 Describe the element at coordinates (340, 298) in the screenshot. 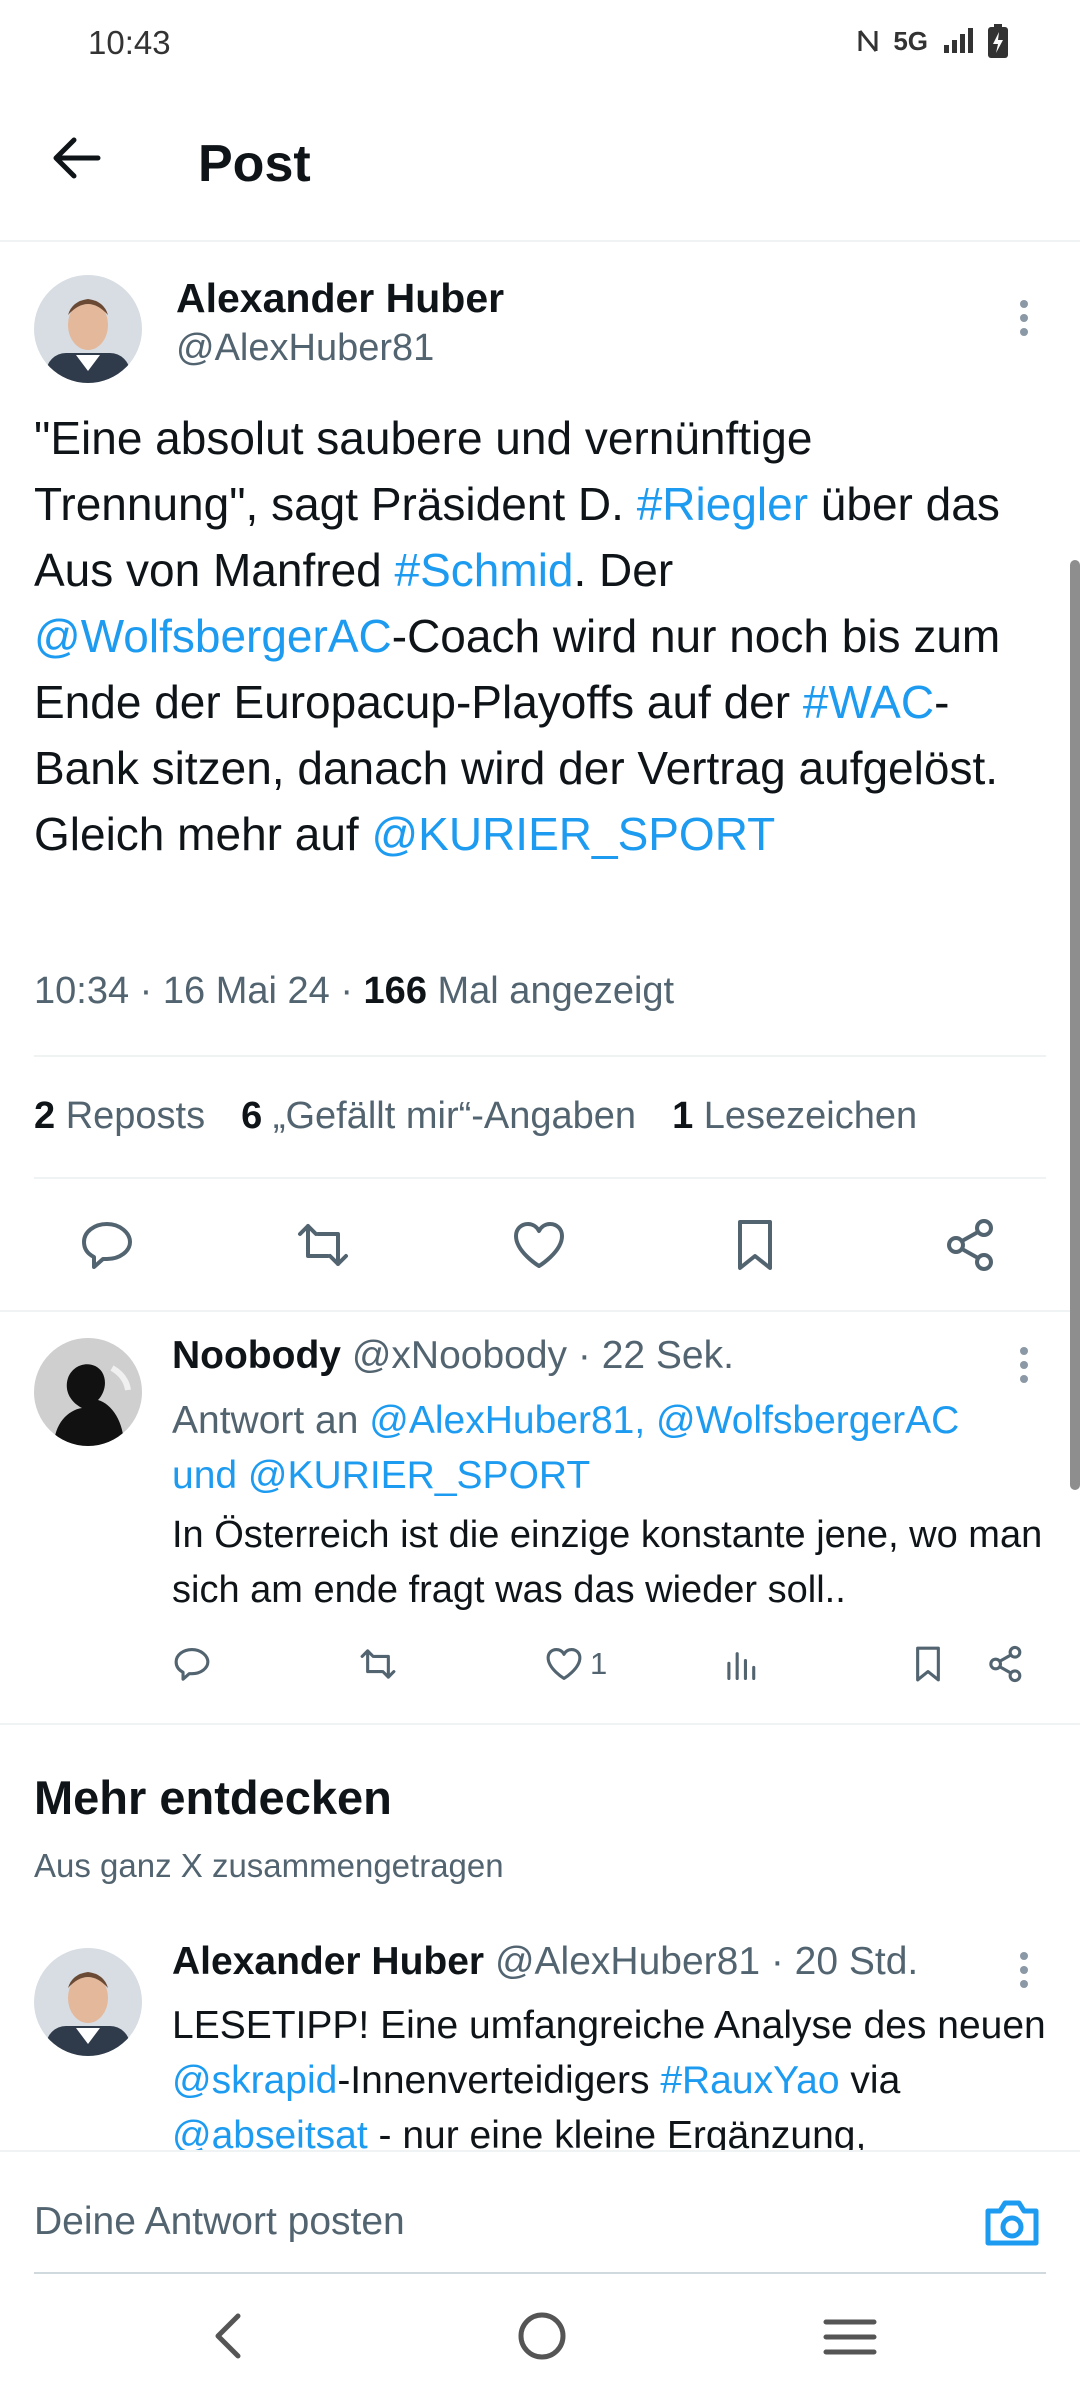

I see `author-name: Alexander Huber` at that location.